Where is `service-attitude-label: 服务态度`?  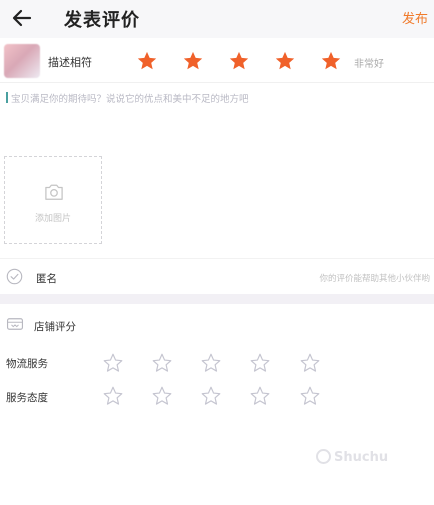 service-attitude-label: 服务态度 is located at coordinates (27, 398).